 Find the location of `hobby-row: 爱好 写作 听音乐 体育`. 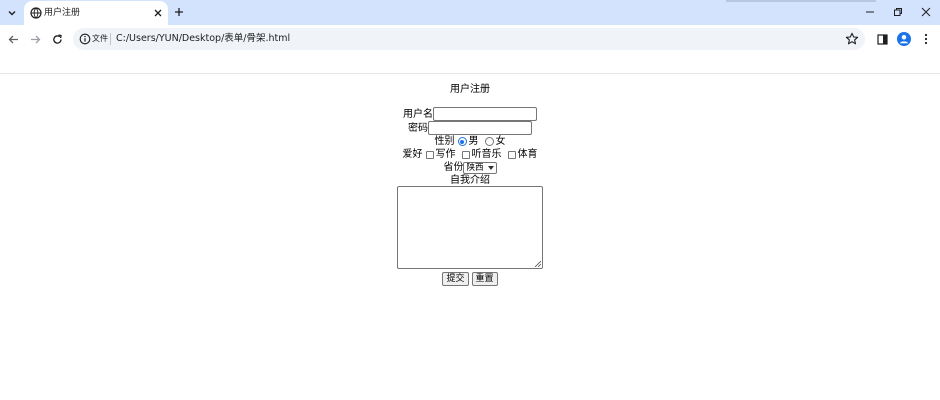

hobby-row: 爱好 写作 听音乐 体育 is located at coordinates (470, 154).